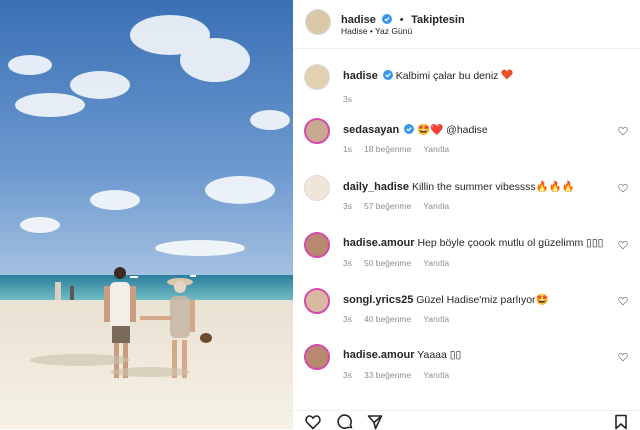 Image resolution: width=640 pixels, height=430 pixels. What do you see at coordinates (452, 130) in the screenshot?
I see `comment-body: 🤩❤️ @hadise` at bounding box center [452, 130].